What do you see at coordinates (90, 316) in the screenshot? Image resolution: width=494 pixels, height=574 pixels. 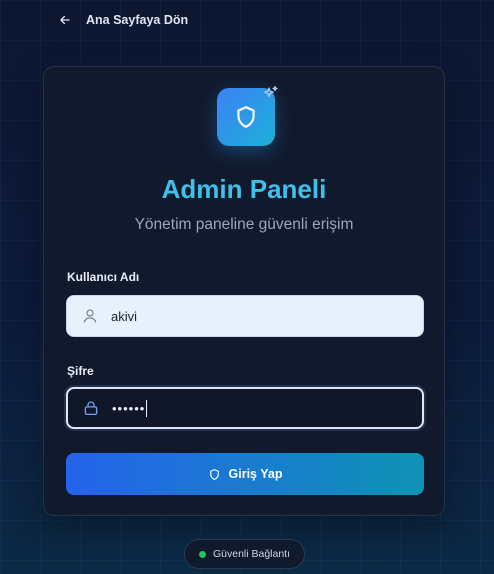 I see `user-icon` at bounding box center [90, 316].